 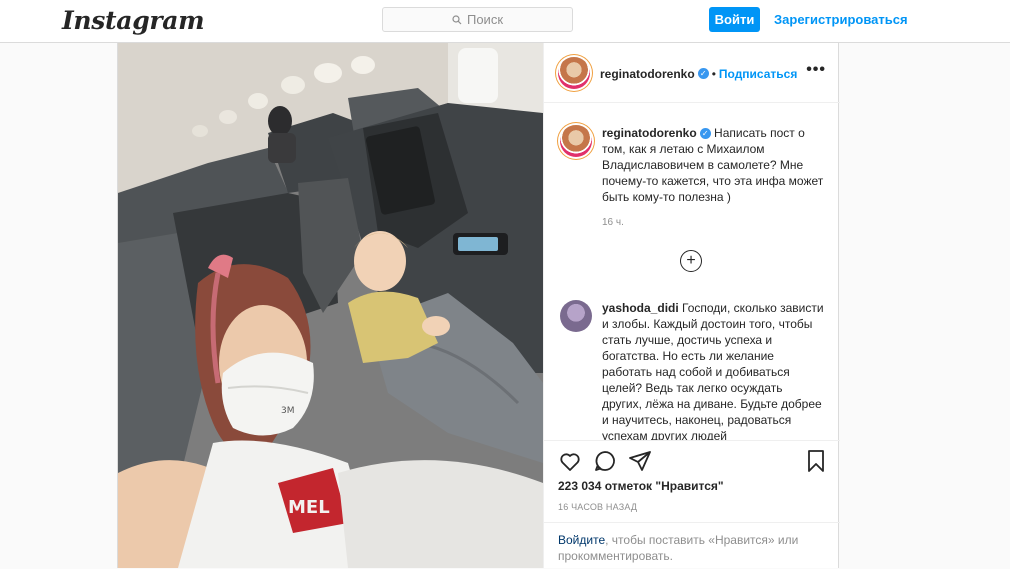 I want to click on caption-timestamp: 16 ч., so click(x=613, y=222).